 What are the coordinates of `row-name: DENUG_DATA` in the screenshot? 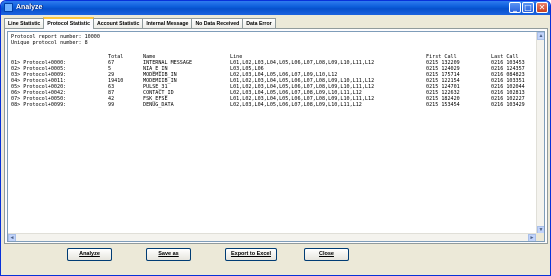 It's located at (158, 105).